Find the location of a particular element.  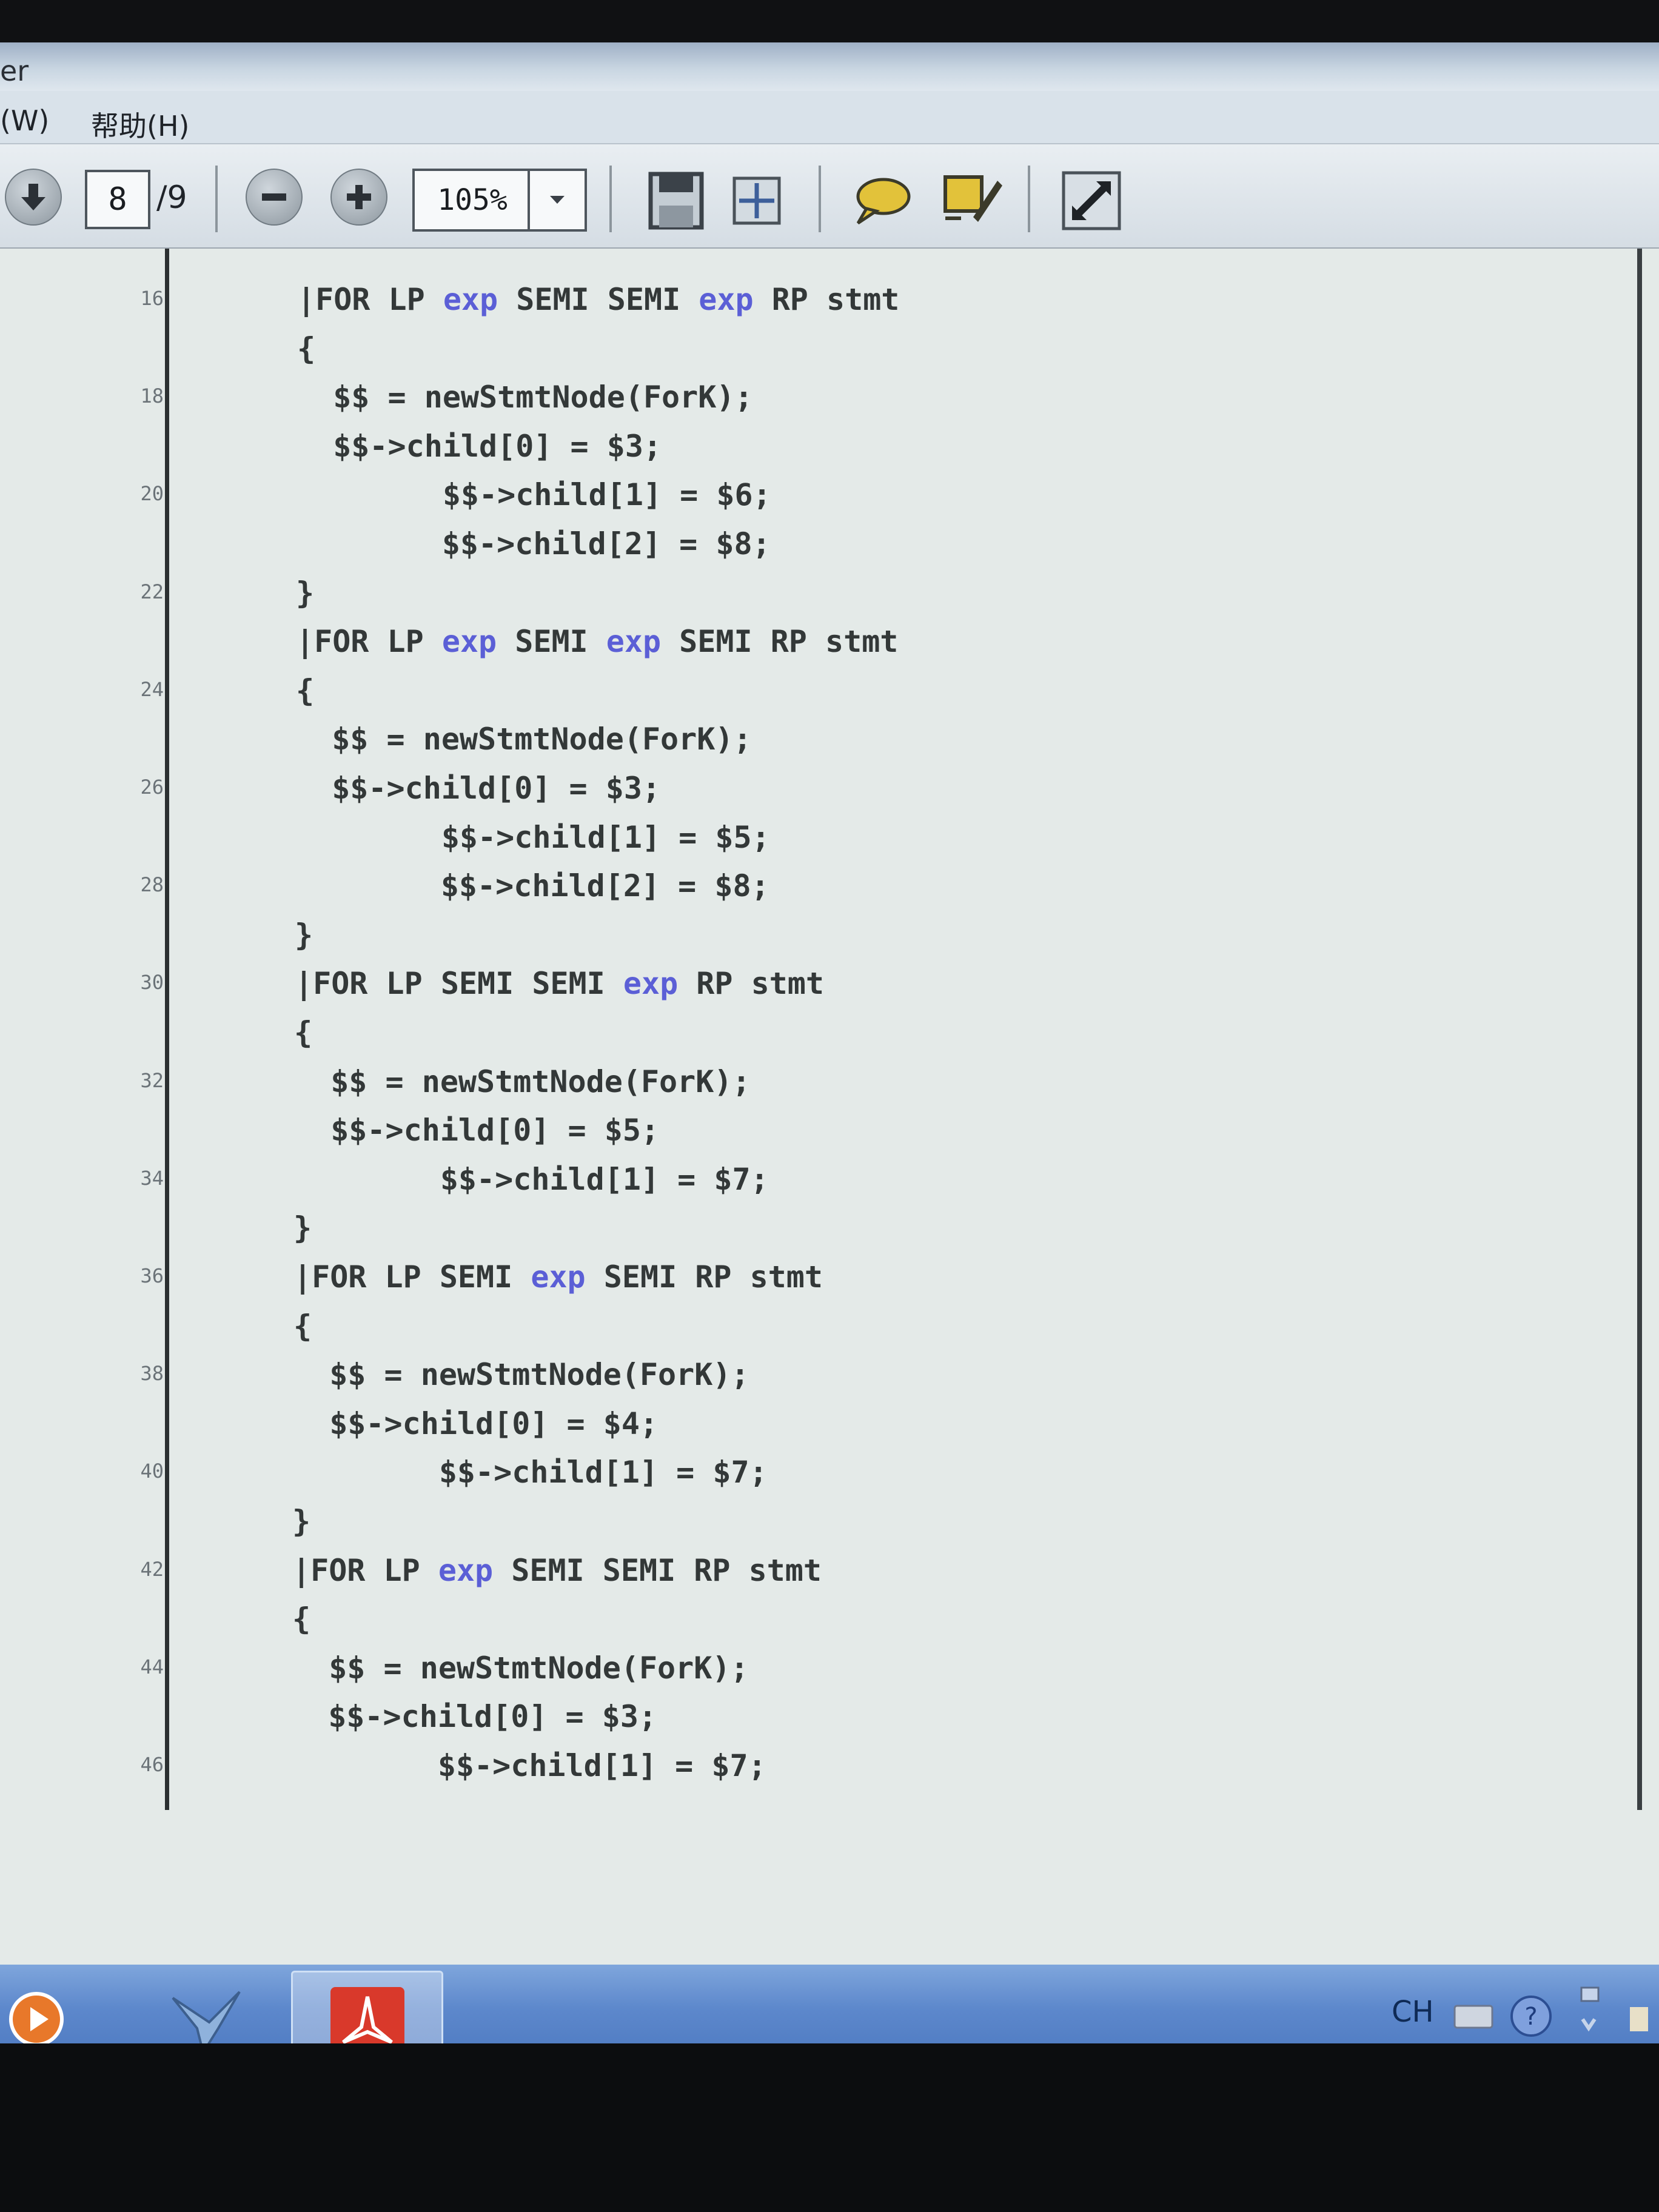

line-number: 16 is located at coordinates (152, 298).